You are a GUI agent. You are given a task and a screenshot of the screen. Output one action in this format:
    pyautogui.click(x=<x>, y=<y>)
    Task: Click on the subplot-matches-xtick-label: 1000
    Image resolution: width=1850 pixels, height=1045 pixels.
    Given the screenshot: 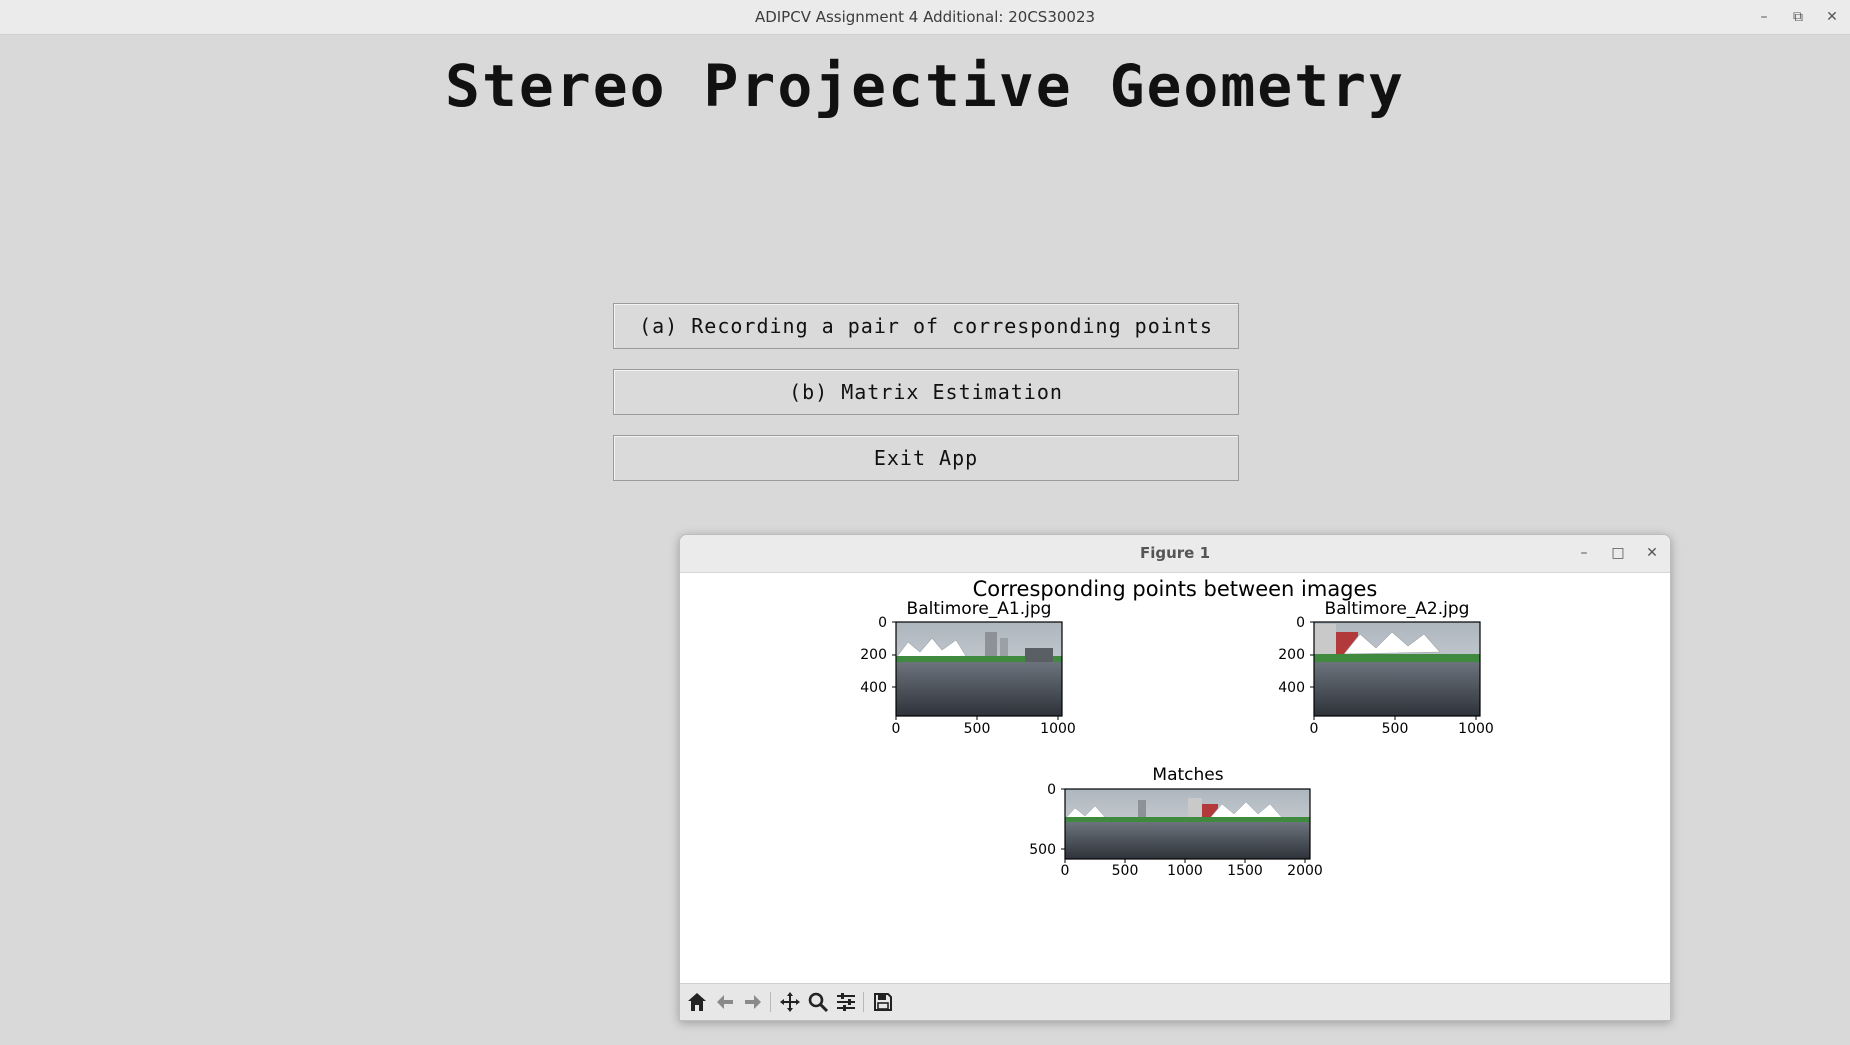 What is the action you would take?
    pyautogui.click(x=1185, y=871)
    